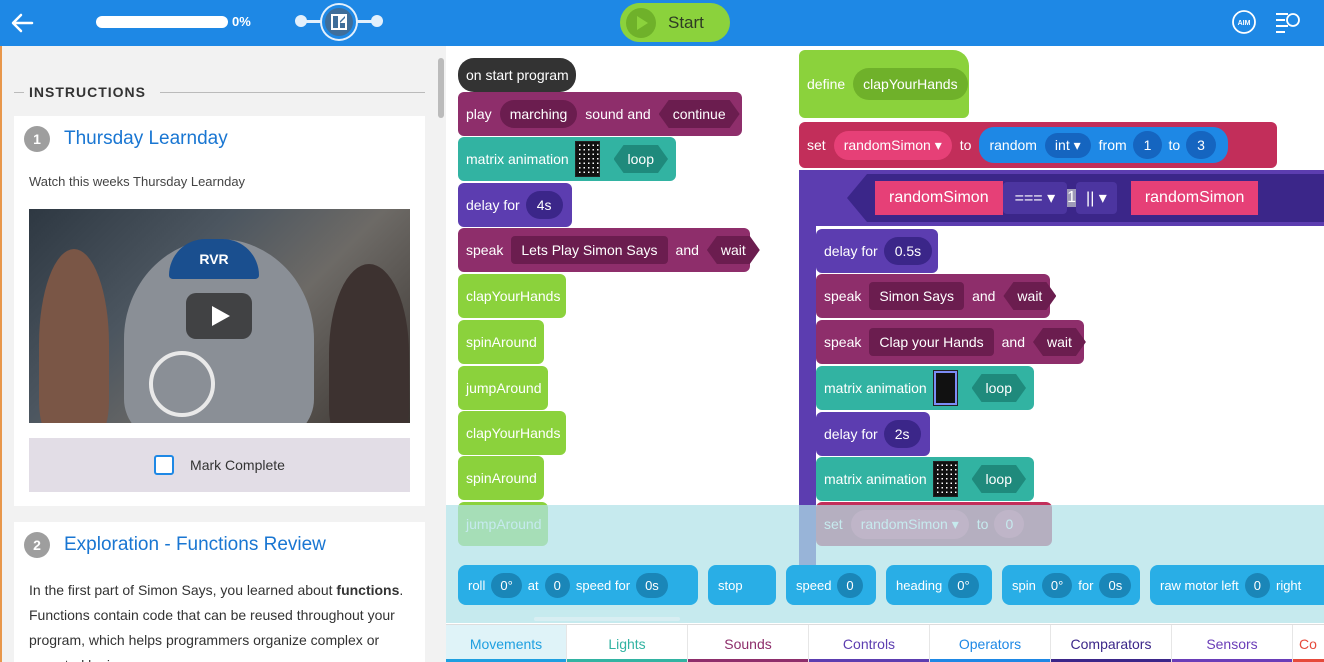 This screenshot has width=1324, height=662. What do you see at coordinates (1072, 198) in the screenshot?
I see `condition-value: 1` at bounding box center [1072, 198].